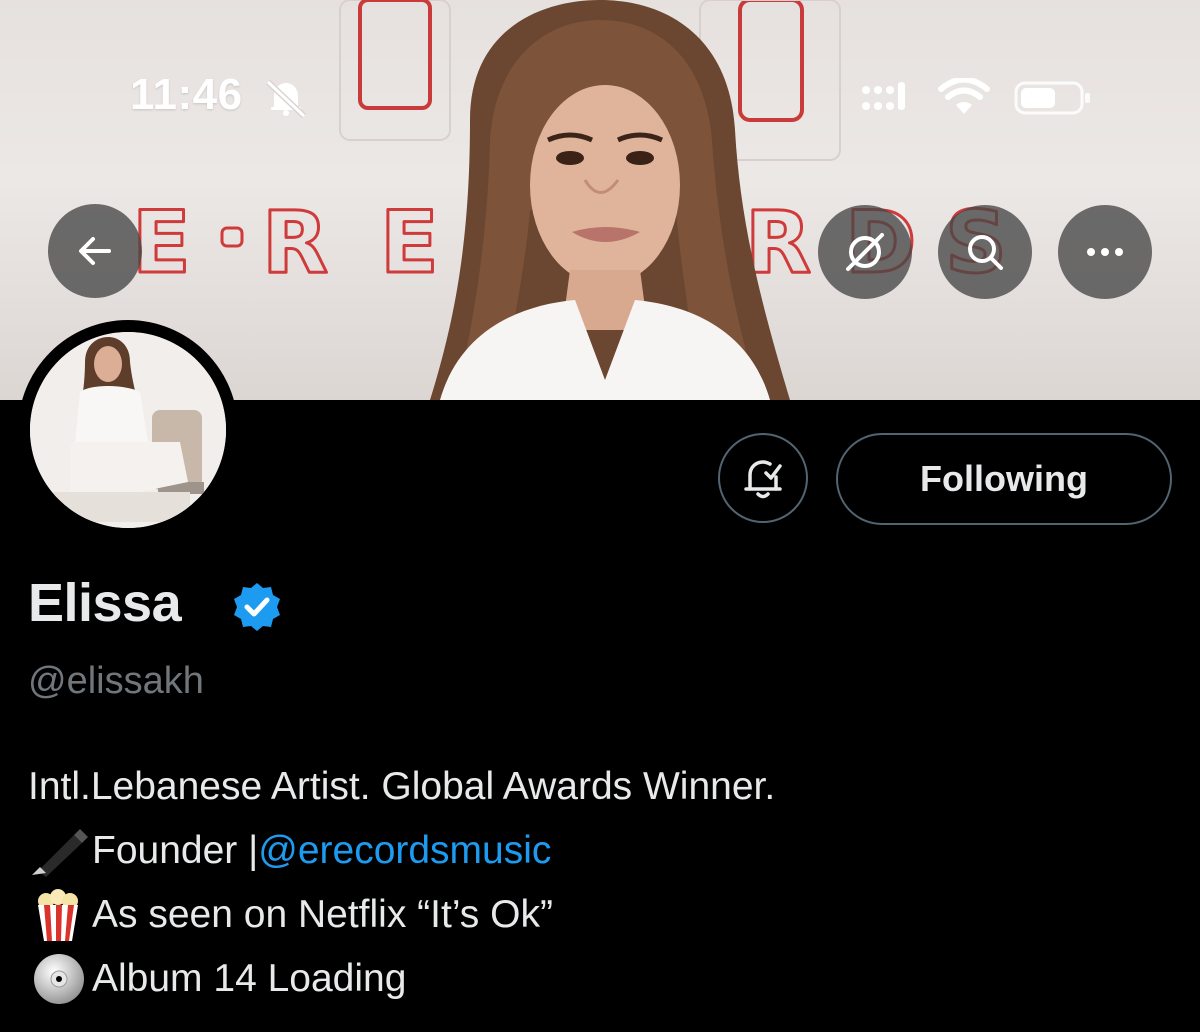 The image size is (1200, 1032). What do you see at coordinates (60, 915) in the screenshot?
I see `popcorn-icon` at bounding box center [60, 915].